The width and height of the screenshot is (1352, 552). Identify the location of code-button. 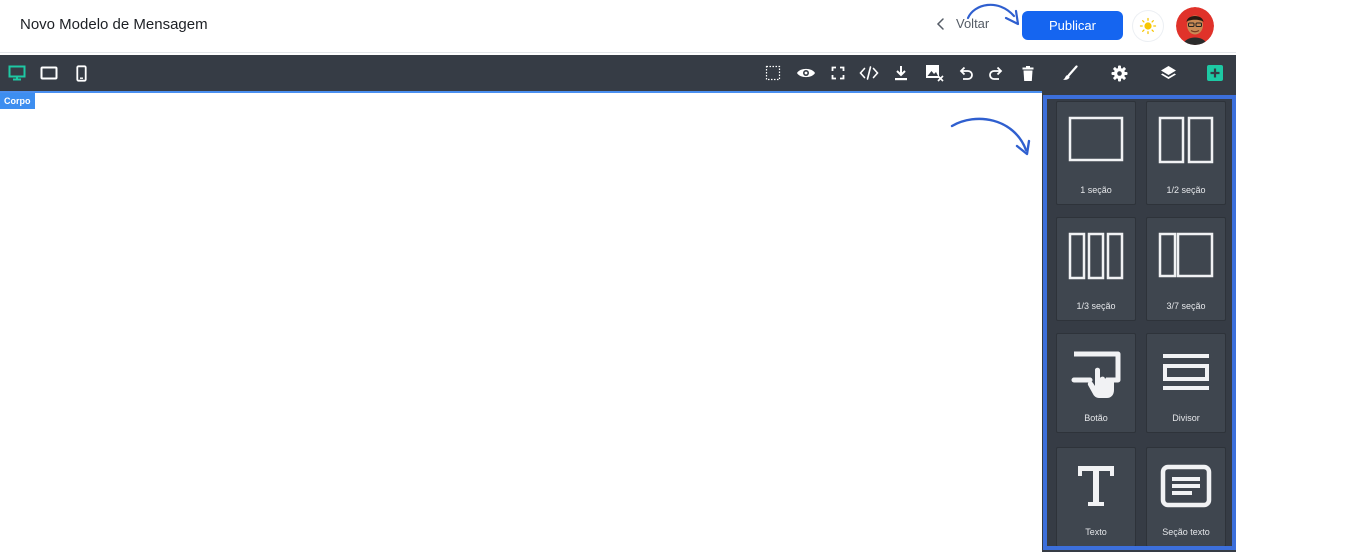
(869, 73).